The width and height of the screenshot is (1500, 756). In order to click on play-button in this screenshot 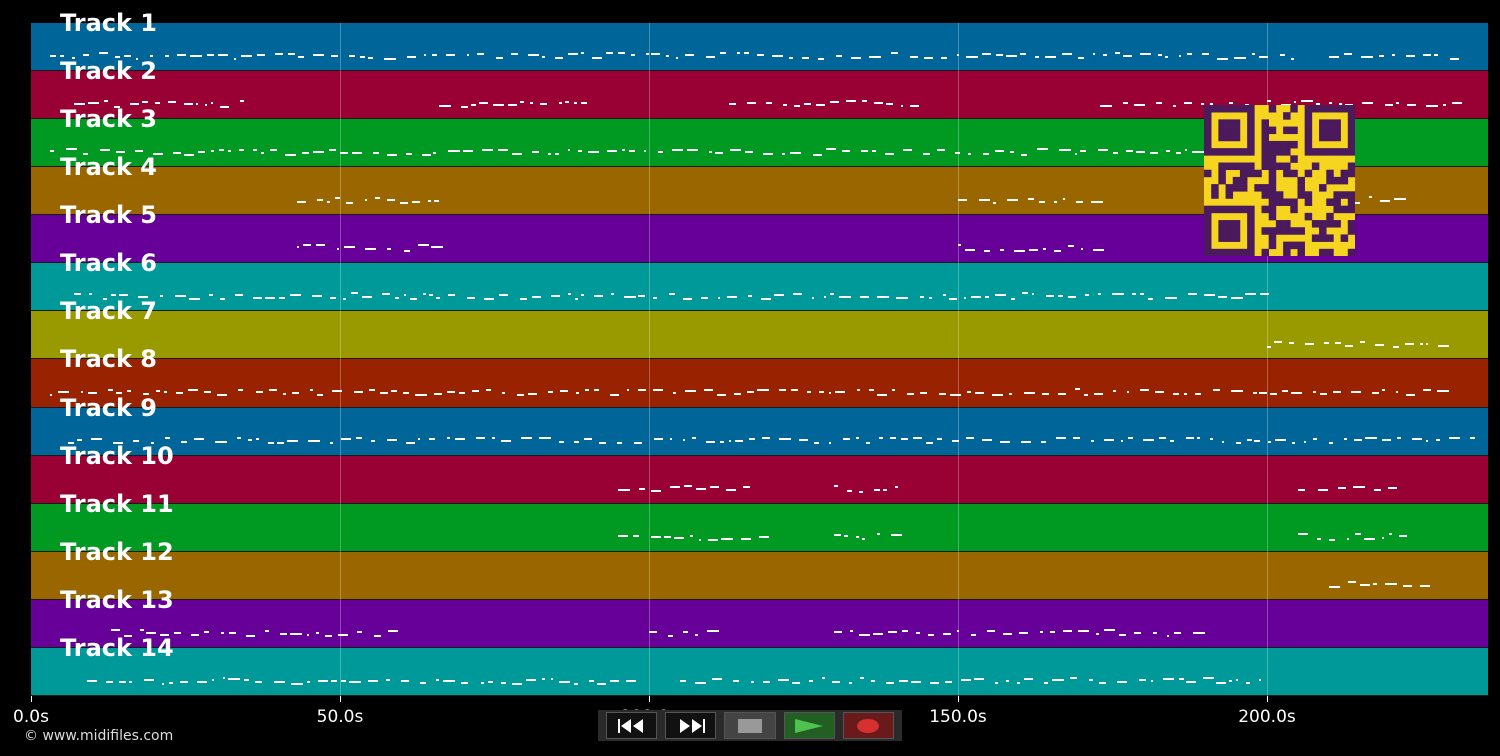, I will do `click(809, 725)`.